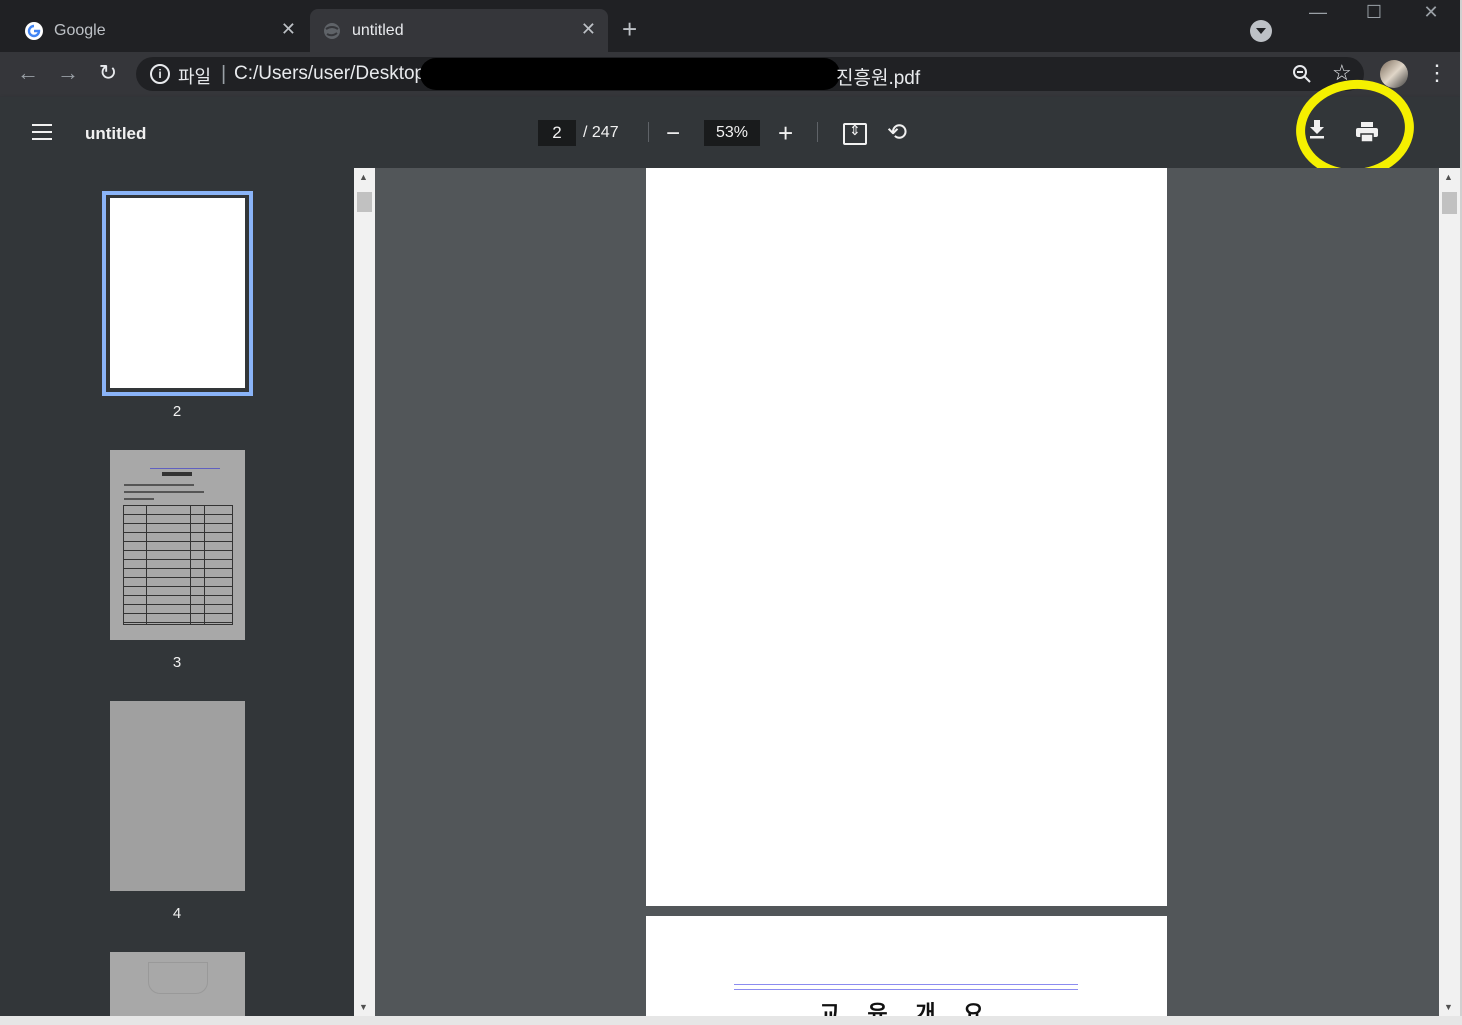 This screenshot has width=1462, height=1025. What do you see at coordinates (785, 133) in the screenshot?
I see `zoom-in-button: +` at bounding box center [785, 133].